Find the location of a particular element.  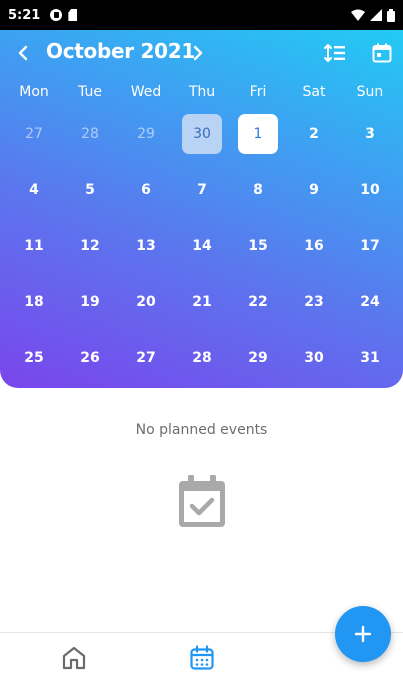

day-cell: 9 is located at coordinates (314, 190).